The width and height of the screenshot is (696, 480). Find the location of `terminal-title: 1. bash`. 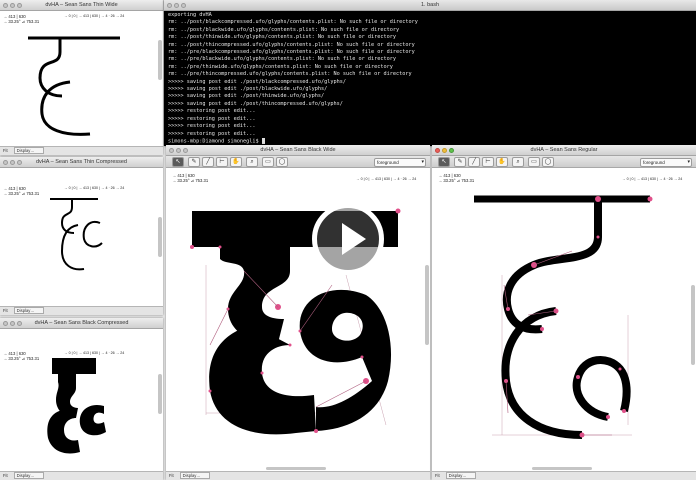

terminal-title: 1. bash is located at coordinates (430, 5).